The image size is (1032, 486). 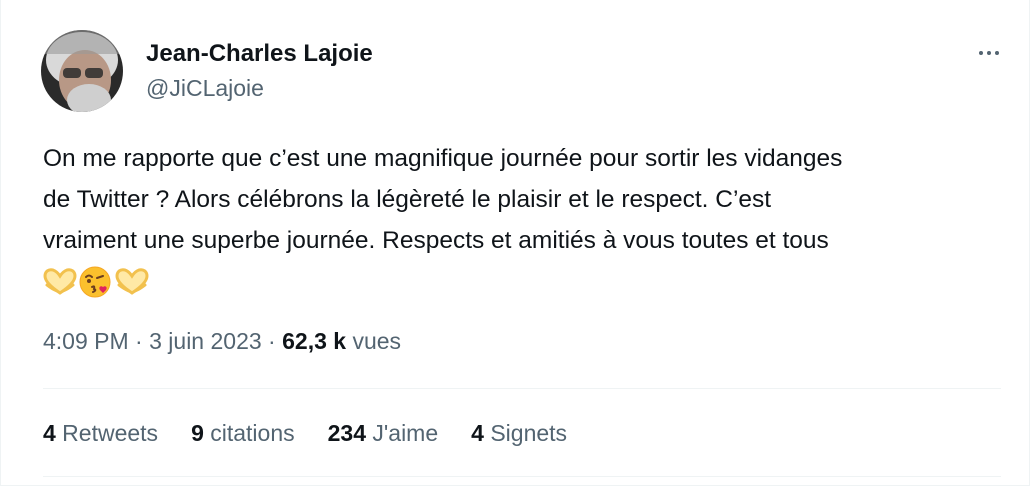 What do you see at coordinates (205, 341) in the screenshot?
I see `tweet-date: 3 juin 2023` at bounding box center [205, 341].